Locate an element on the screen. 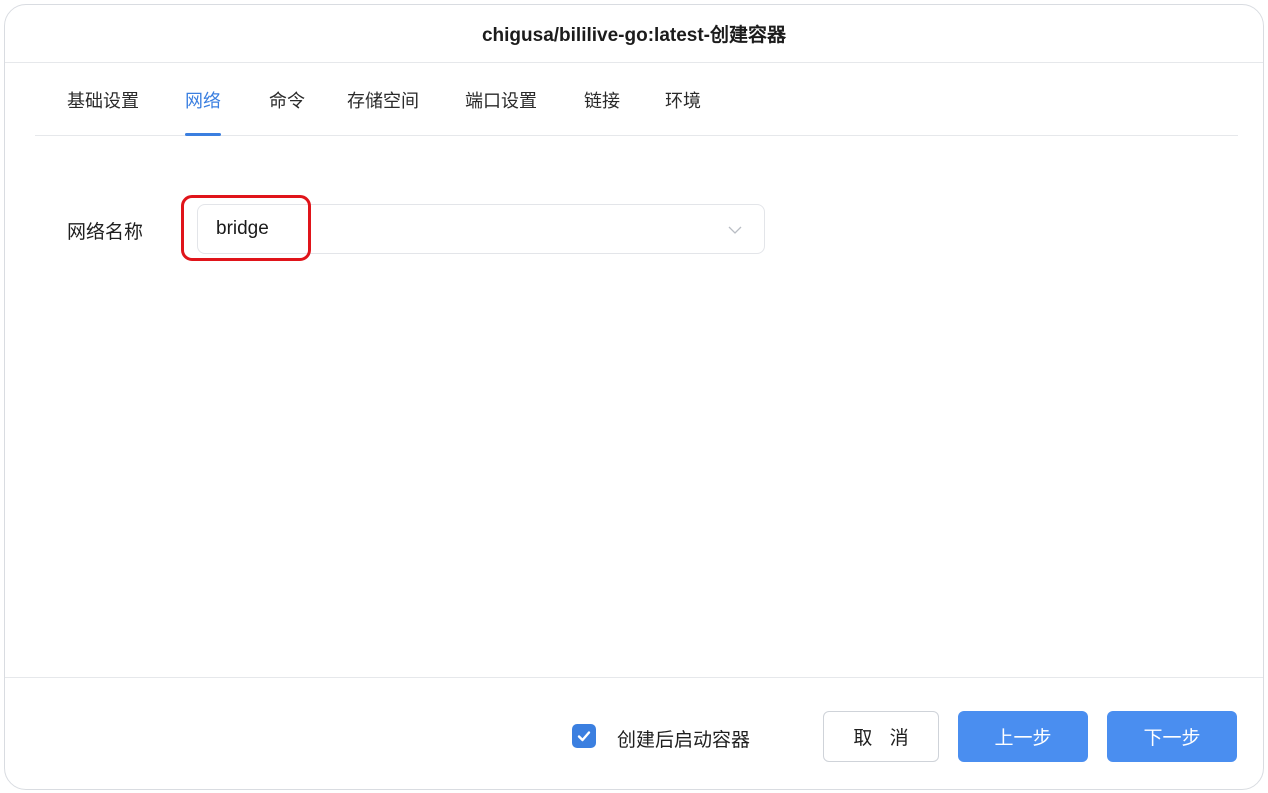  previous-step-button: 上一步 is located at coordinates (1023, 736).